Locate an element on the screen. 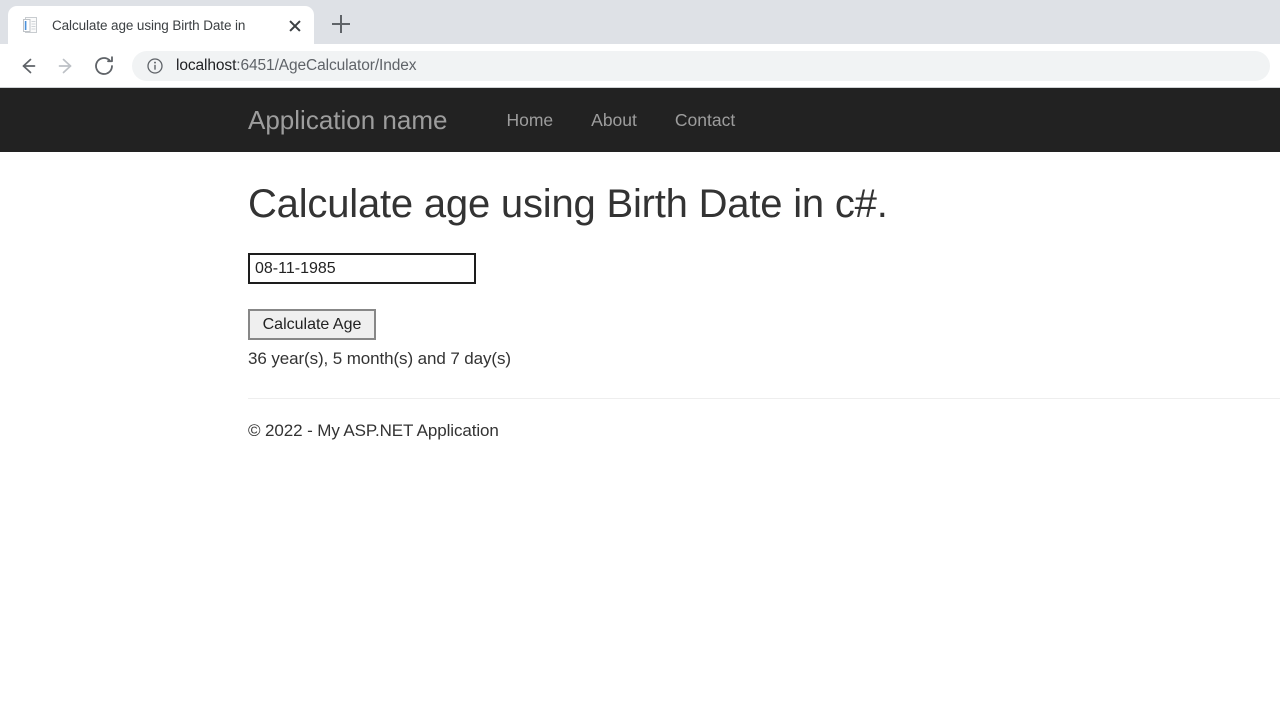 This screenshot has height=720, width=1280. url-host: localhost is located at coordinates (206, 65).